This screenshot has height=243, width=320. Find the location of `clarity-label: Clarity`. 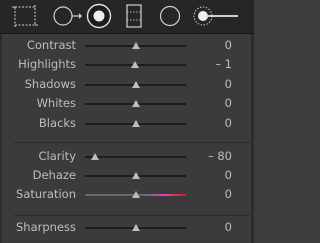

clarity-label: Clarity is located at coordinates (57, 156).